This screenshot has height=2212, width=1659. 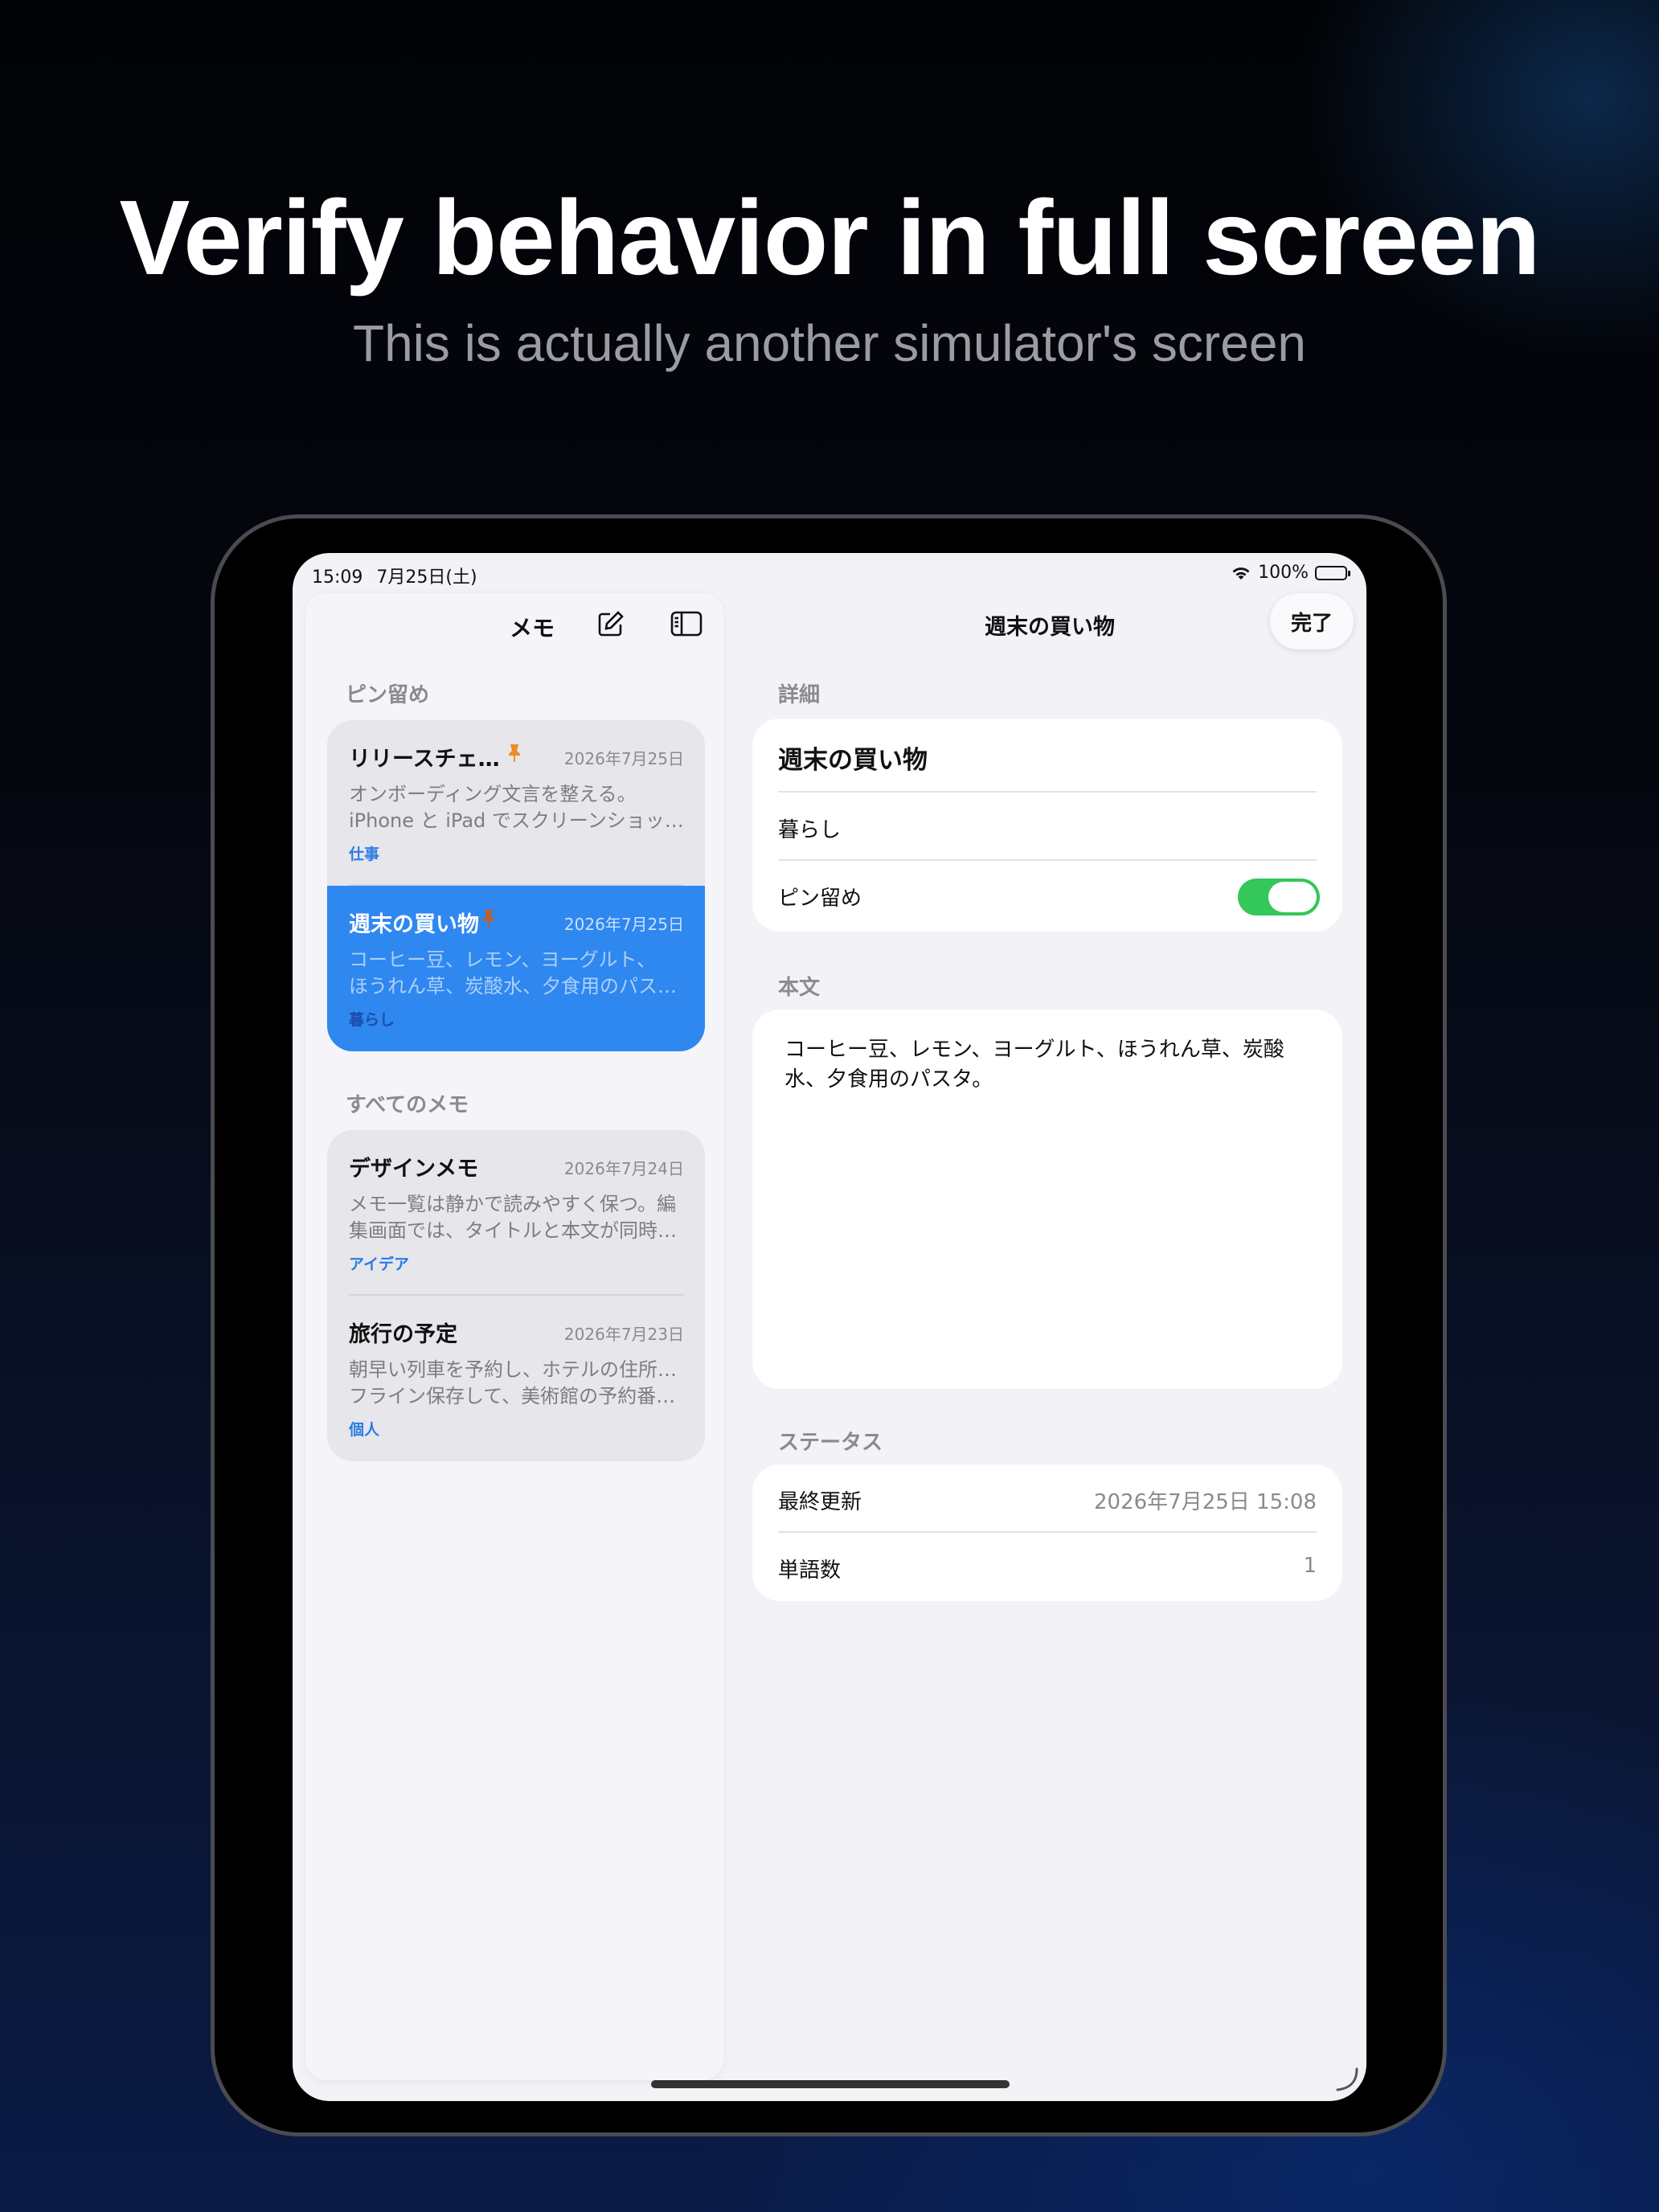 I want to click on status-panel: 最終更新 2026年7月25日 15:08 単語数 1, so click(x=1047, y=1532).